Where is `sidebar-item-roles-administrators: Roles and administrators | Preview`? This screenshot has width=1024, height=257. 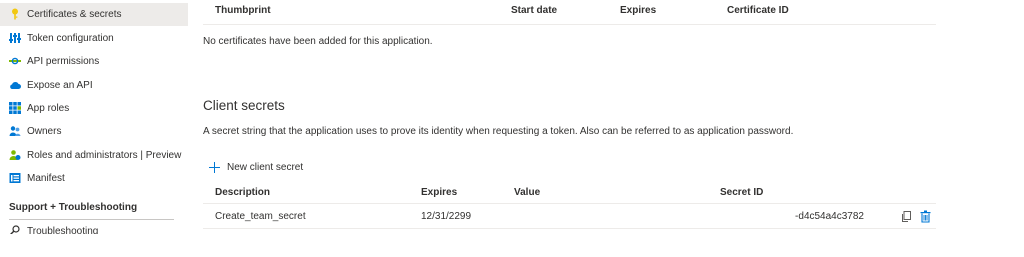 sidebar-item-roles-administrators: Roles and administrators | Preview is located at coordinates (94, 155).